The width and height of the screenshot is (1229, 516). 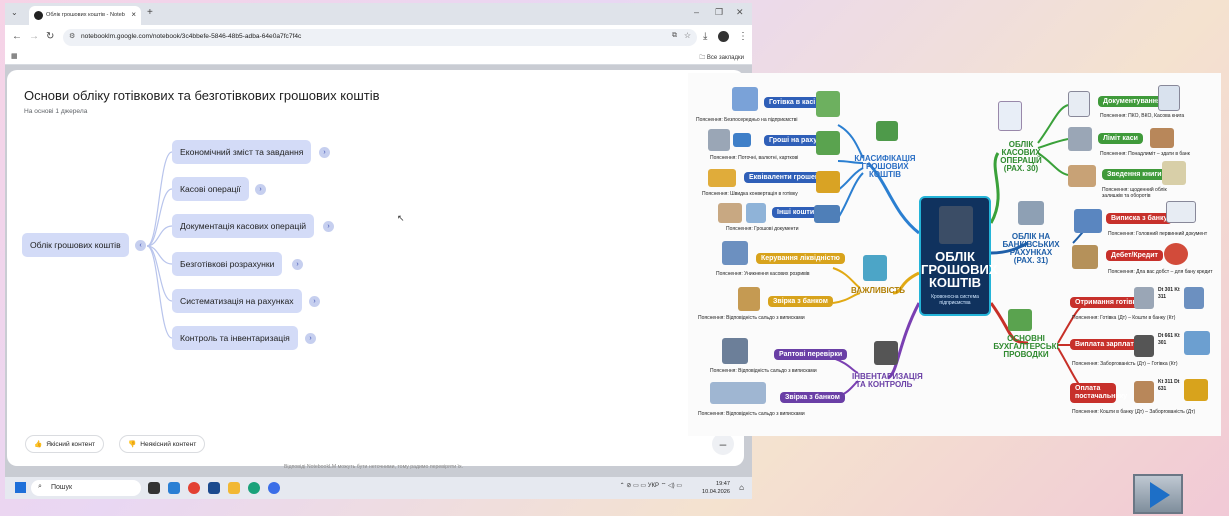 I want to click on bookmark-star-icon: ☆, so click(x=687, y=35).